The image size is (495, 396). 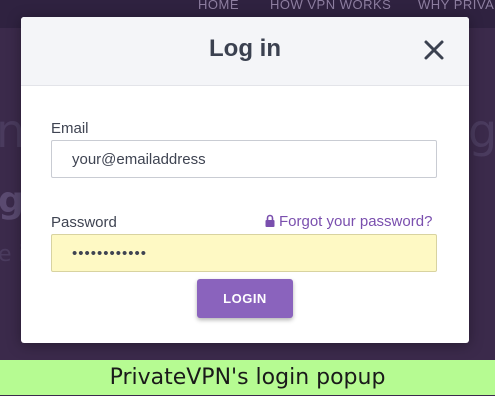 I want to click on forgot-password-label: Forgot your password?, so click(x=356, y=221).